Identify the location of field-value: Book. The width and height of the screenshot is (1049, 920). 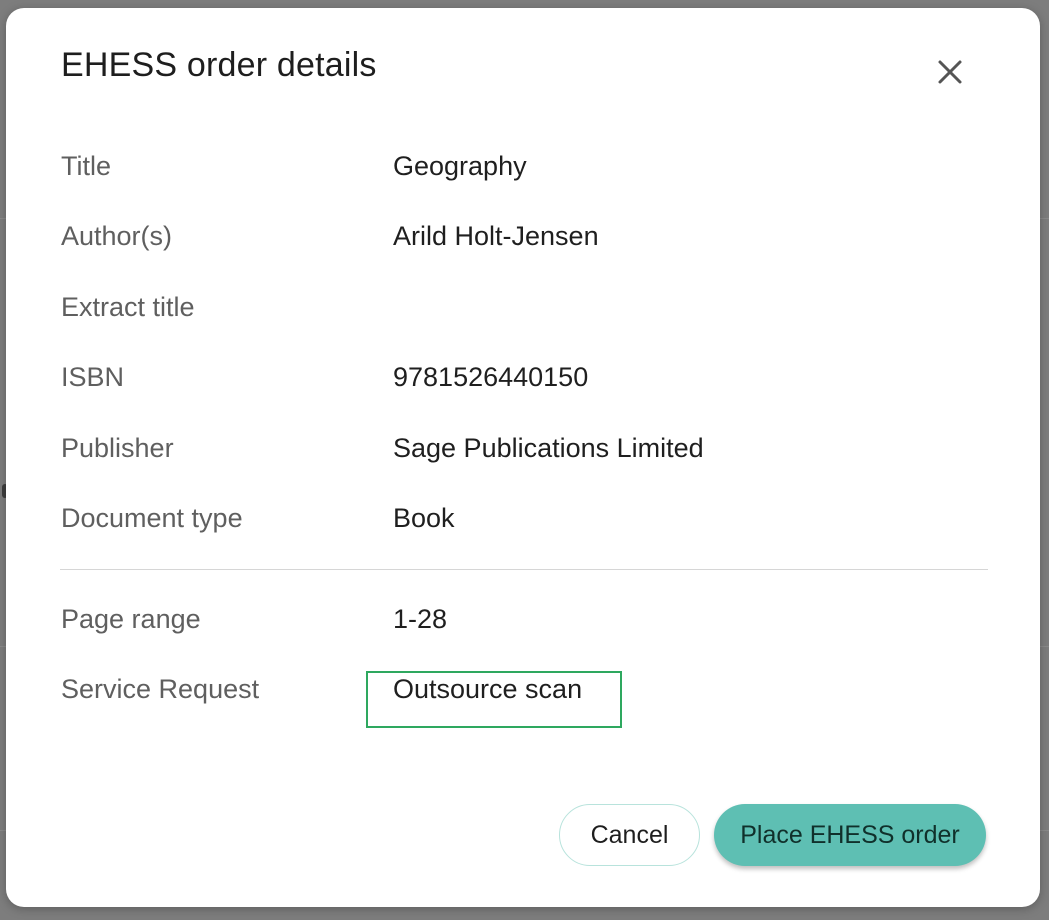
(424, 518).